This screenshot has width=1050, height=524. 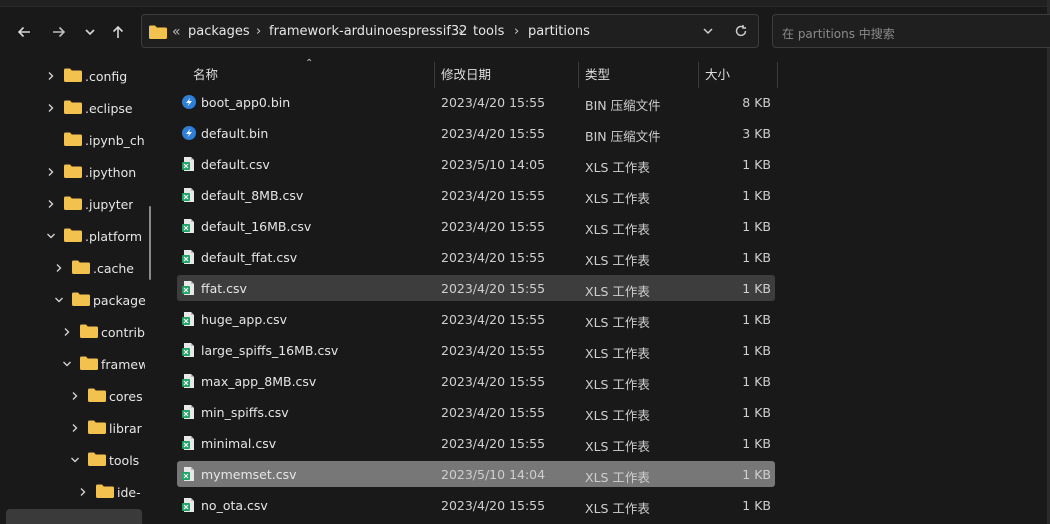 I want to click on search-input: 在 partitions 中搜索, so click(x=911, y=31).